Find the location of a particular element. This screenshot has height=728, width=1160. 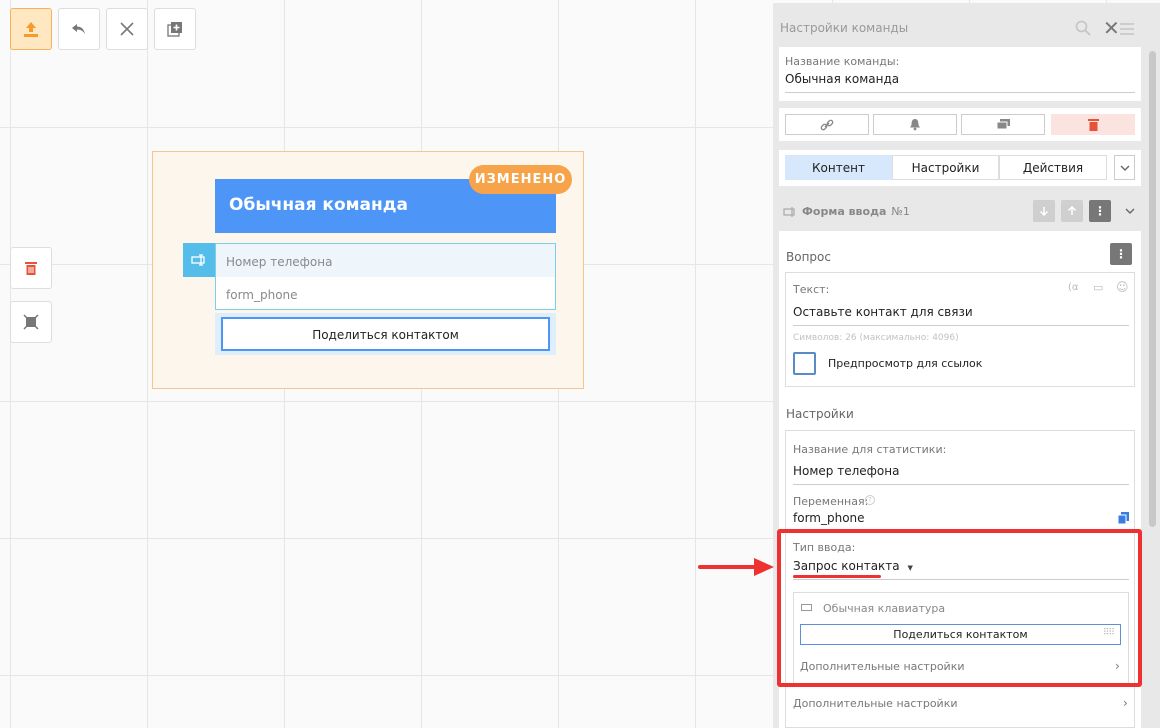

bell-icon is located at coordinates (915, 125).